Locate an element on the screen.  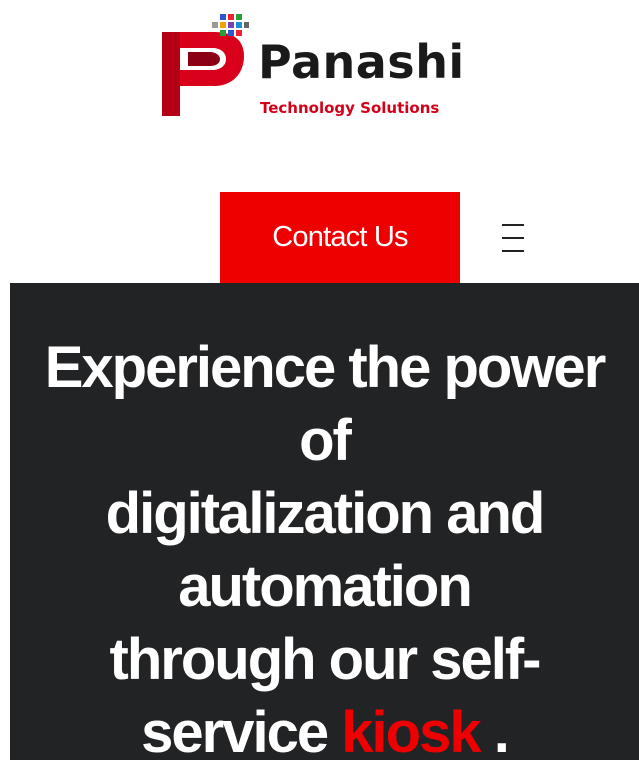
brand-logo: Panashi Technology Solutions is located at coordinates (330, 67).